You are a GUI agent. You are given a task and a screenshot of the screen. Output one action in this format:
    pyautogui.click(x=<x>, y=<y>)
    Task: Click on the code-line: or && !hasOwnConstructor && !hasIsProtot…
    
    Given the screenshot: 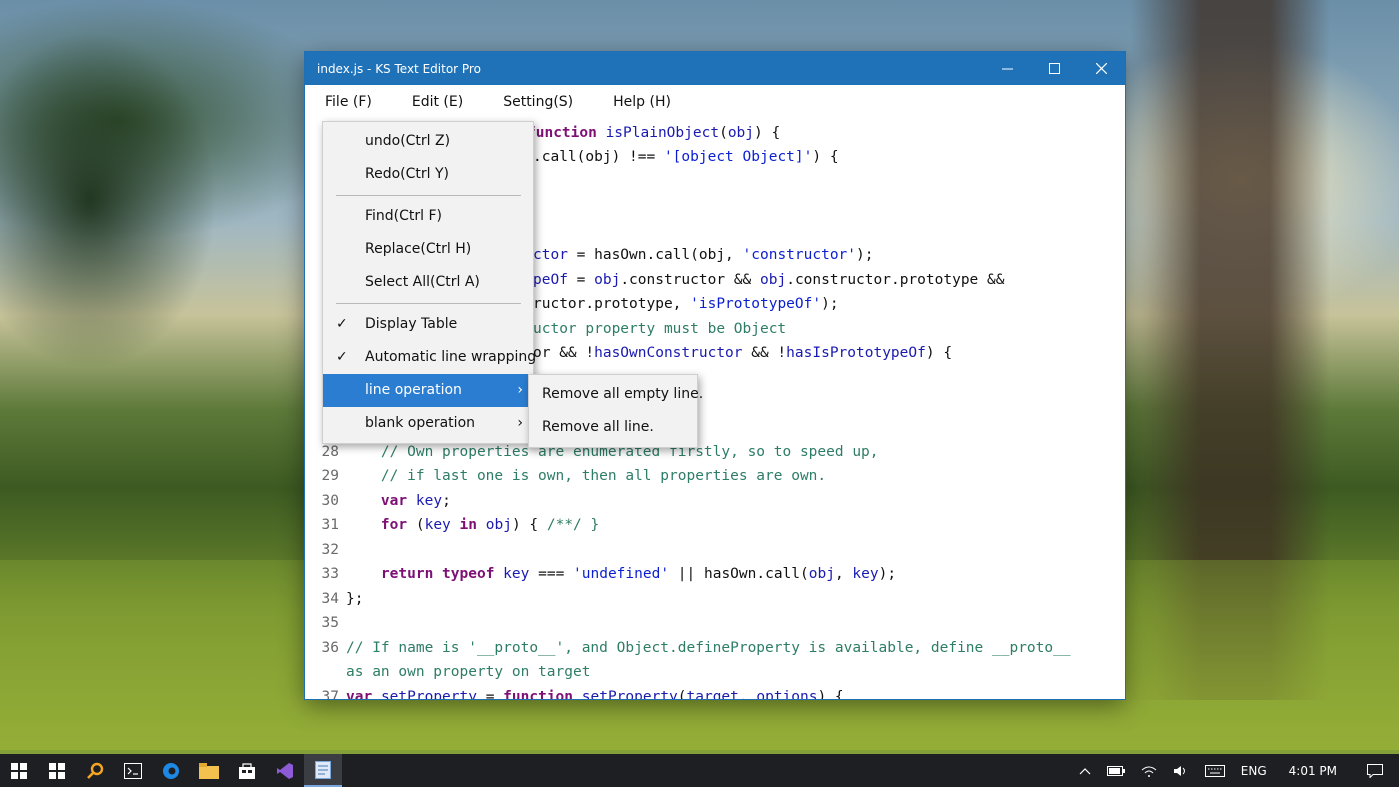 What is the action you would take?
    pyautogui.click(x=743, y=353)
    